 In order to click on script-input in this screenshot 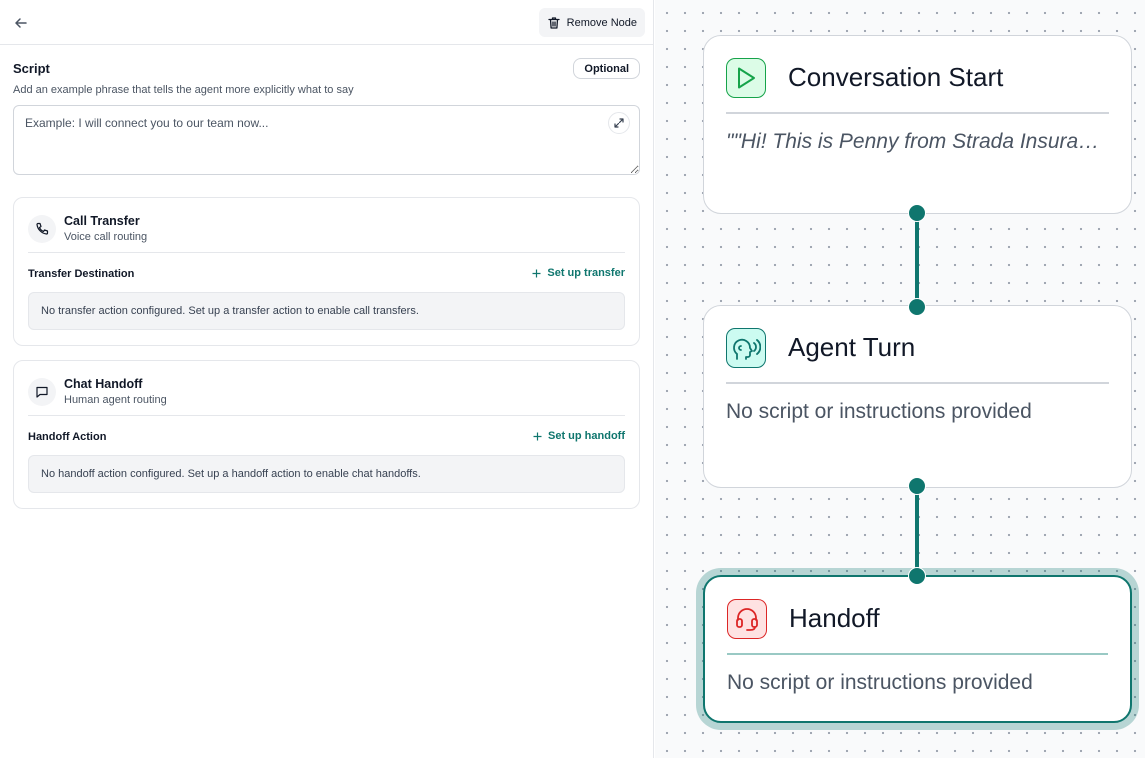, I will do `click(326, 140)`.